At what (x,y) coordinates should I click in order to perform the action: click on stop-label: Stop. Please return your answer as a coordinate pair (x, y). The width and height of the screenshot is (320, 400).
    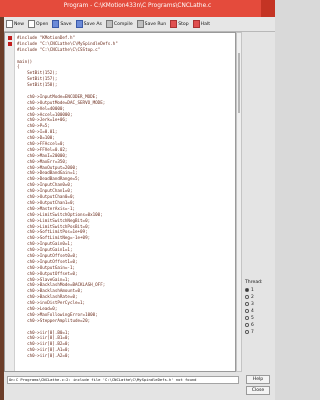
    Looking at the image, I should click on (183, 24).